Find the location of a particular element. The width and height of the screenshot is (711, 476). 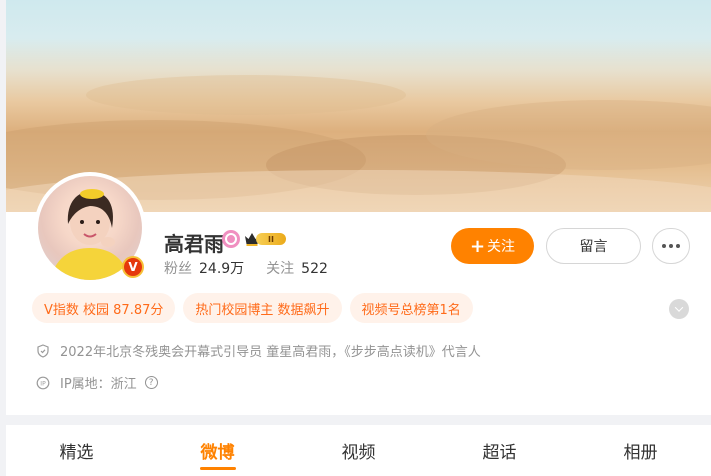

pink-badge-icon is located at coordinates (231, 239).